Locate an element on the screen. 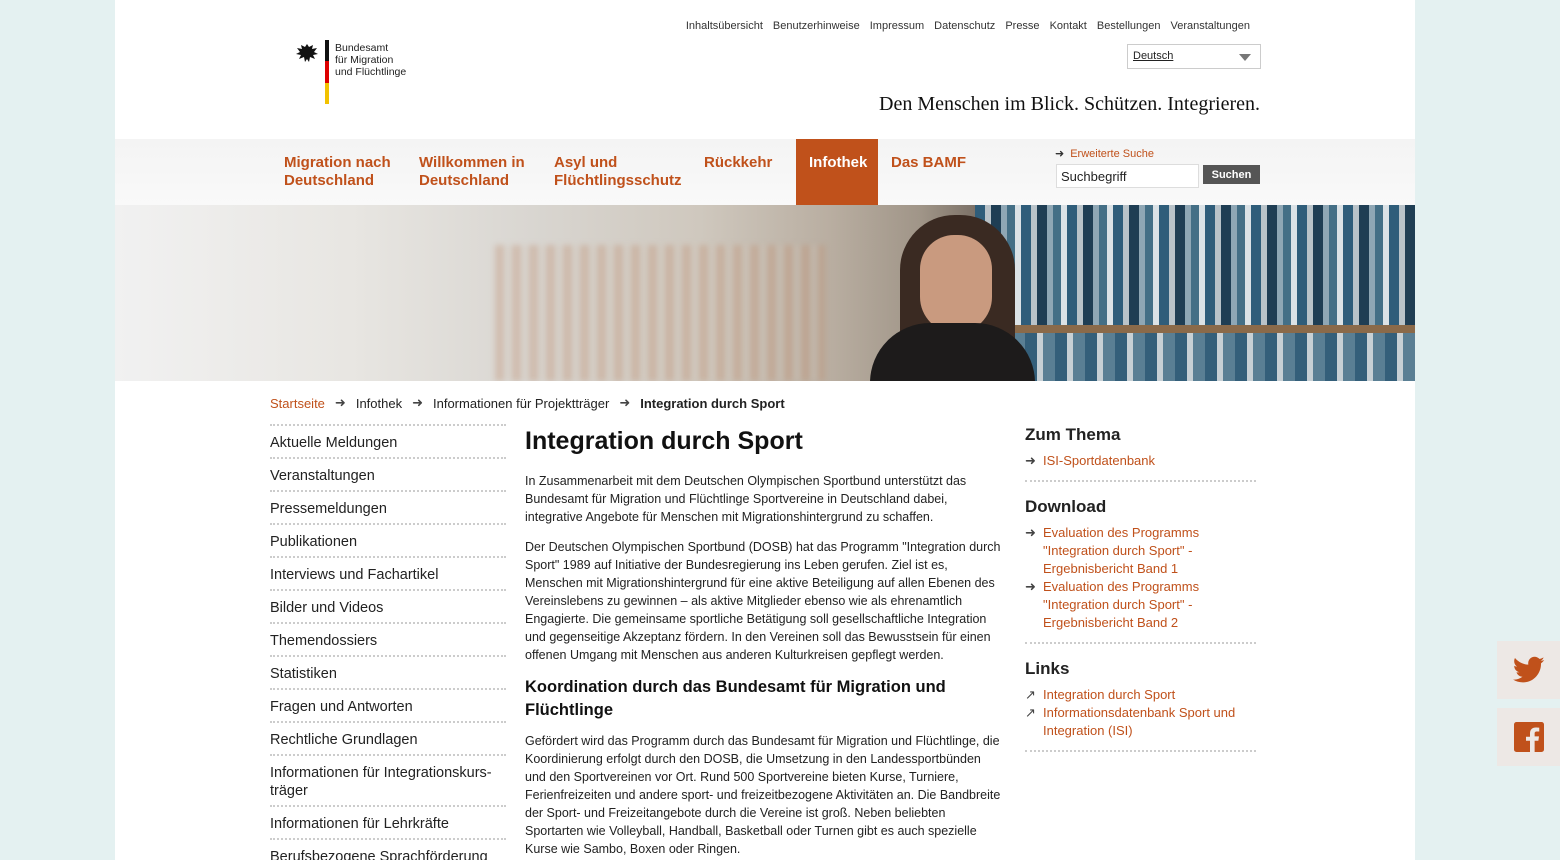 The image size is (1560, 860). zum-thema-block: Zum Thema ➜ ISI-Sportdatenbank is located at coordinates (1140, 453).